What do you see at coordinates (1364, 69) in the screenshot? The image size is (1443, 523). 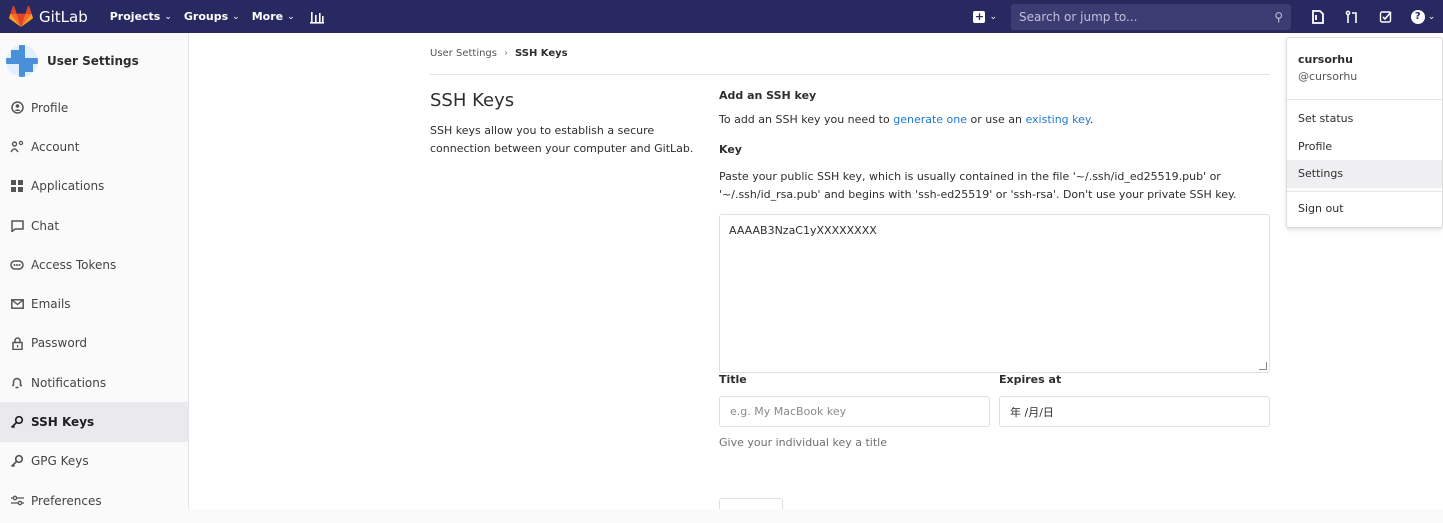 I see `dropdown-user-info: cursorhu @cursorhu` at bounding box center [1364, 69].